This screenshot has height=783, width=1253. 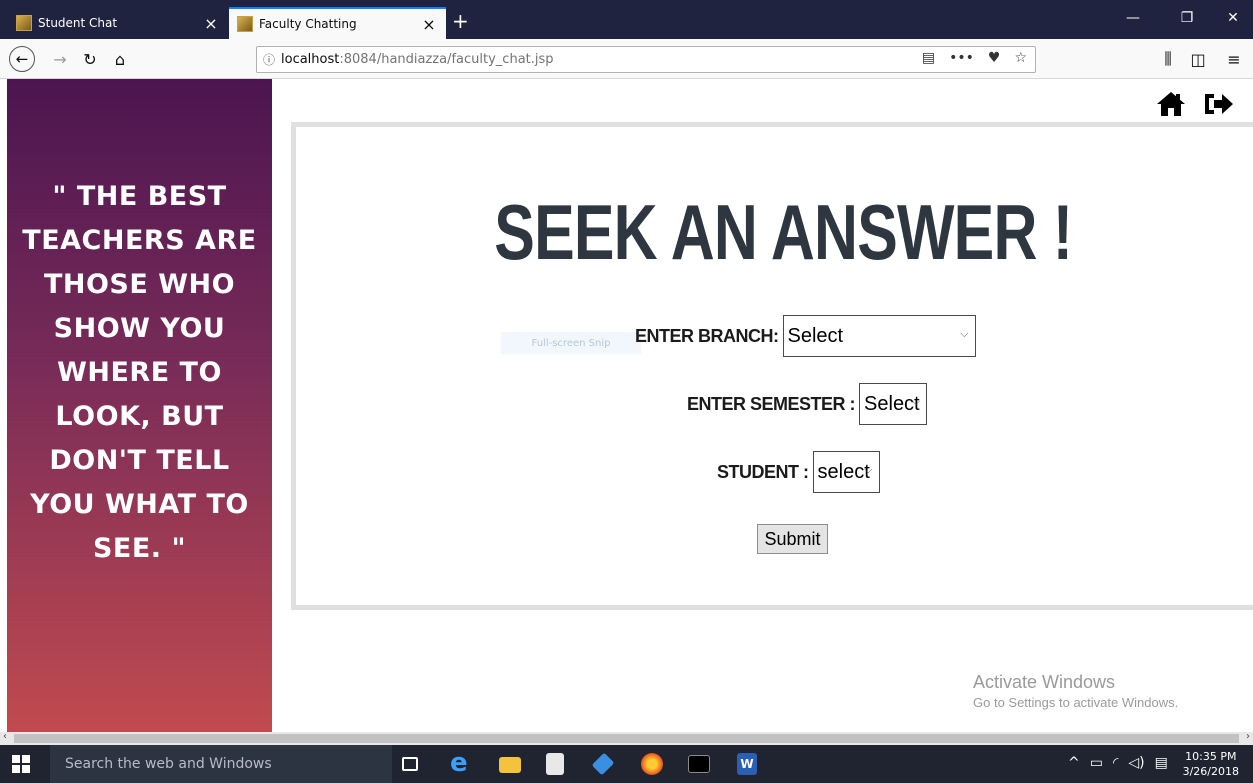 What do you see at coordinates (90, 59) in the screenshot?
I see `reload-icon: ↻` at bounding box center [90, 59].